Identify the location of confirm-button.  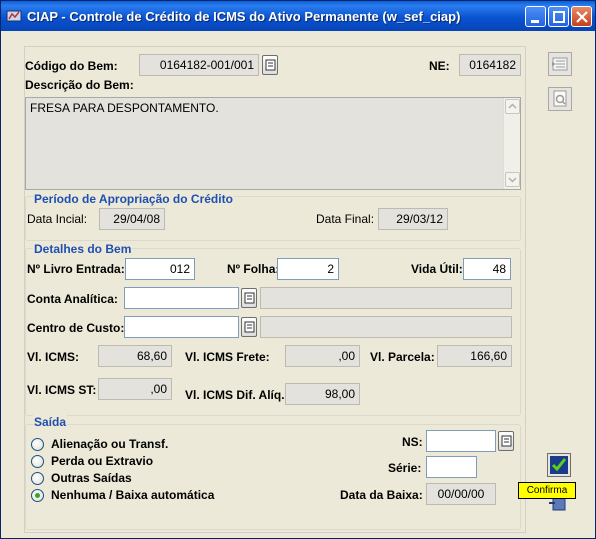
(559, 465).